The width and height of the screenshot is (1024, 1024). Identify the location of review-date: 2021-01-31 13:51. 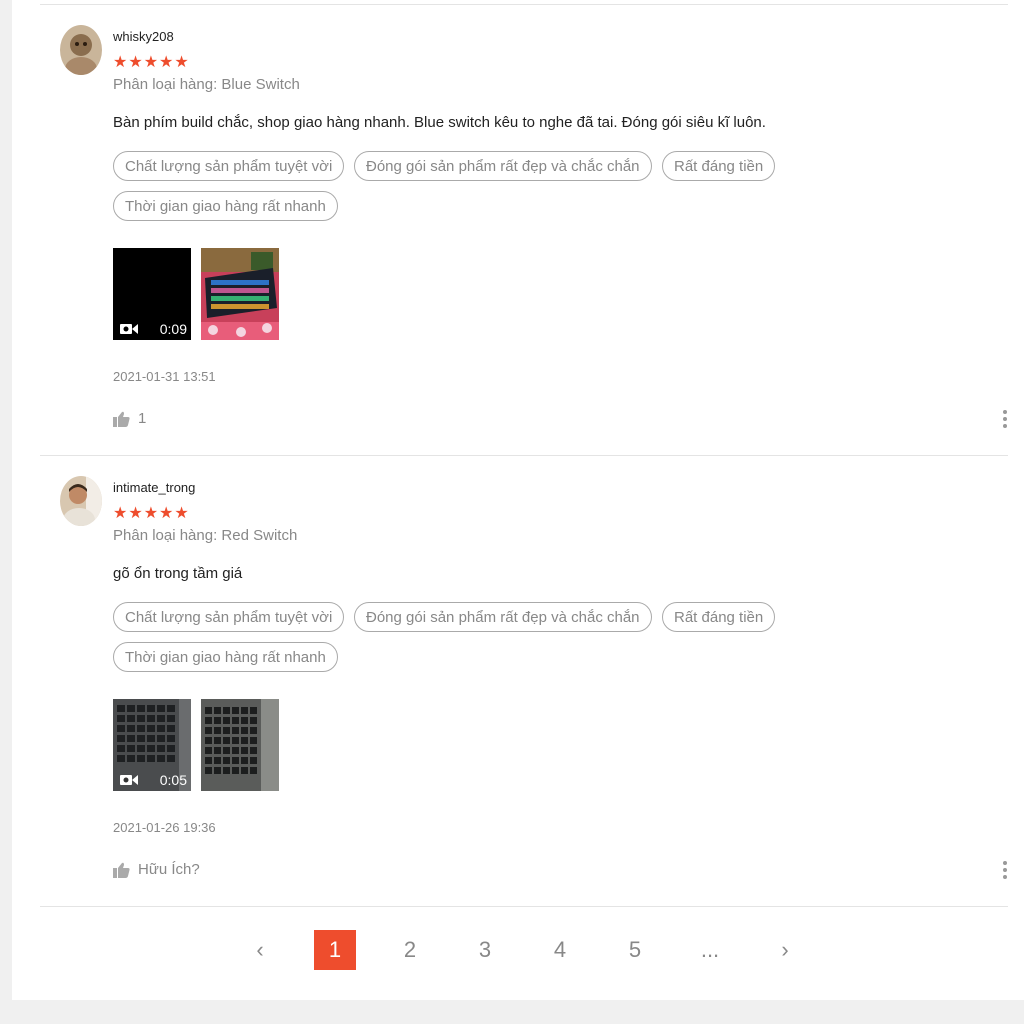
(164, 376).